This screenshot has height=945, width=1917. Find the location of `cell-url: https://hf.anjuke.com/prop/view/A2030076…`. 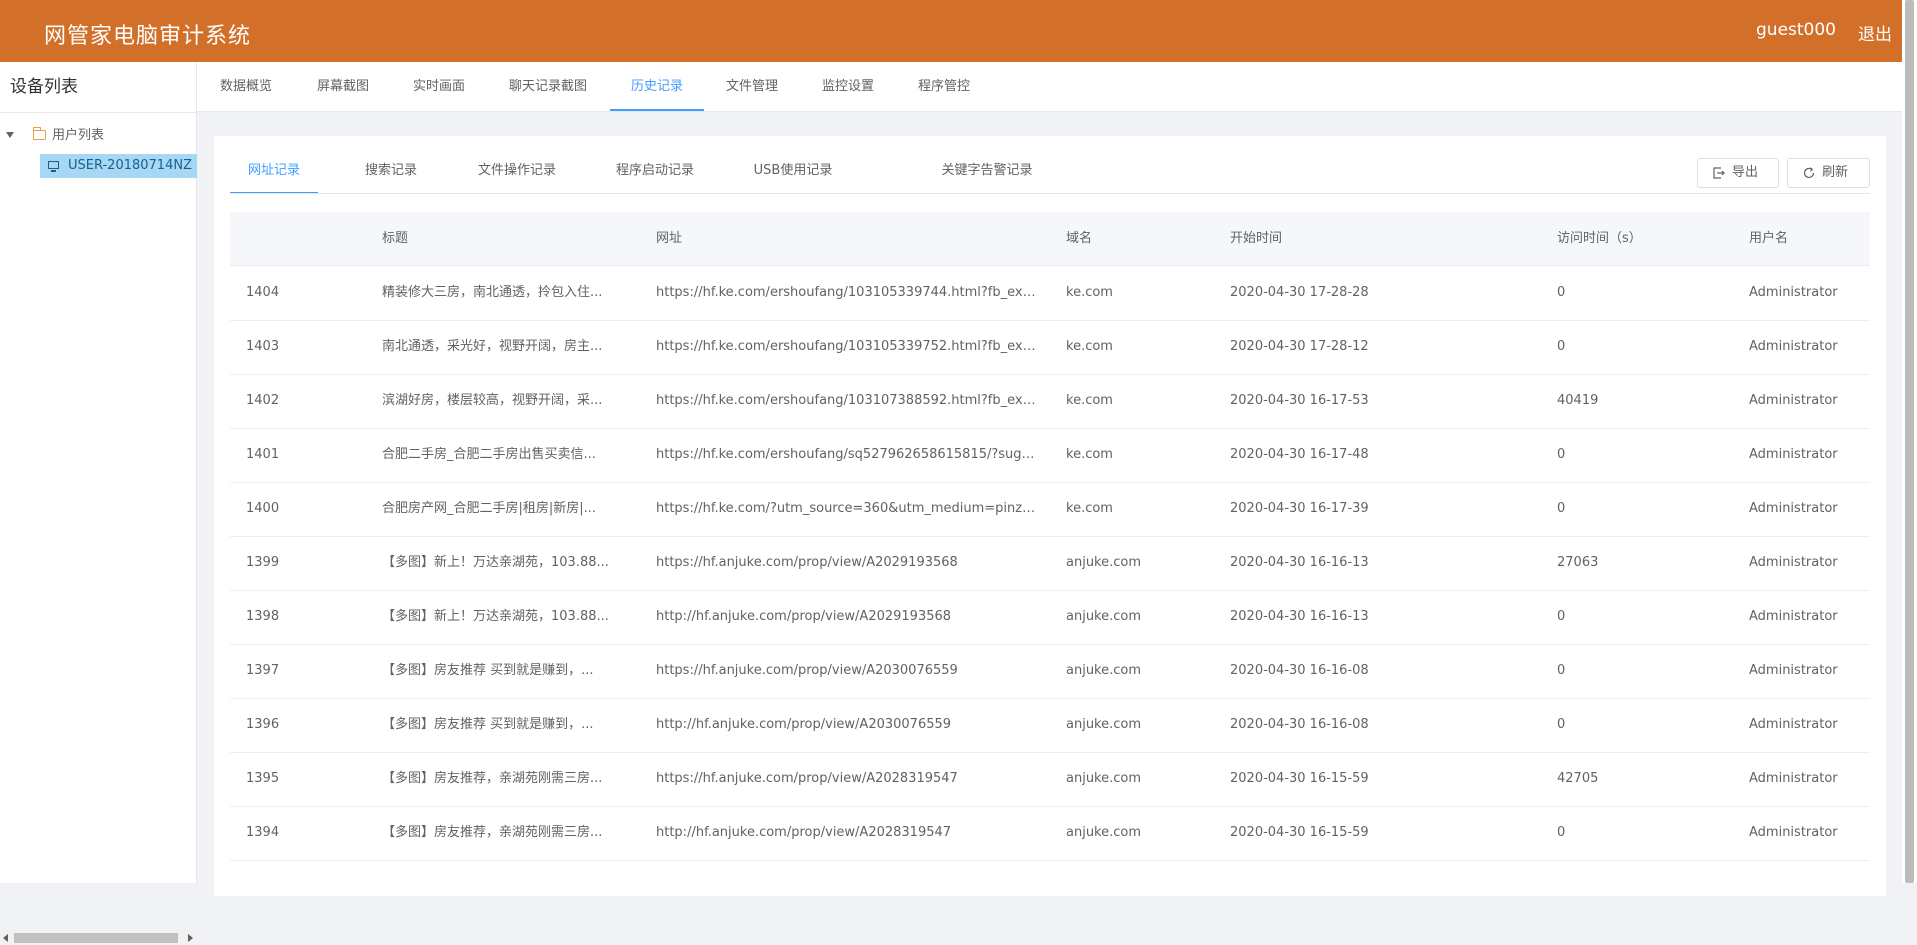

cell-url: https://hf.anjuke.com/prop/view/A2030076… is located at coordinates (807, 670).